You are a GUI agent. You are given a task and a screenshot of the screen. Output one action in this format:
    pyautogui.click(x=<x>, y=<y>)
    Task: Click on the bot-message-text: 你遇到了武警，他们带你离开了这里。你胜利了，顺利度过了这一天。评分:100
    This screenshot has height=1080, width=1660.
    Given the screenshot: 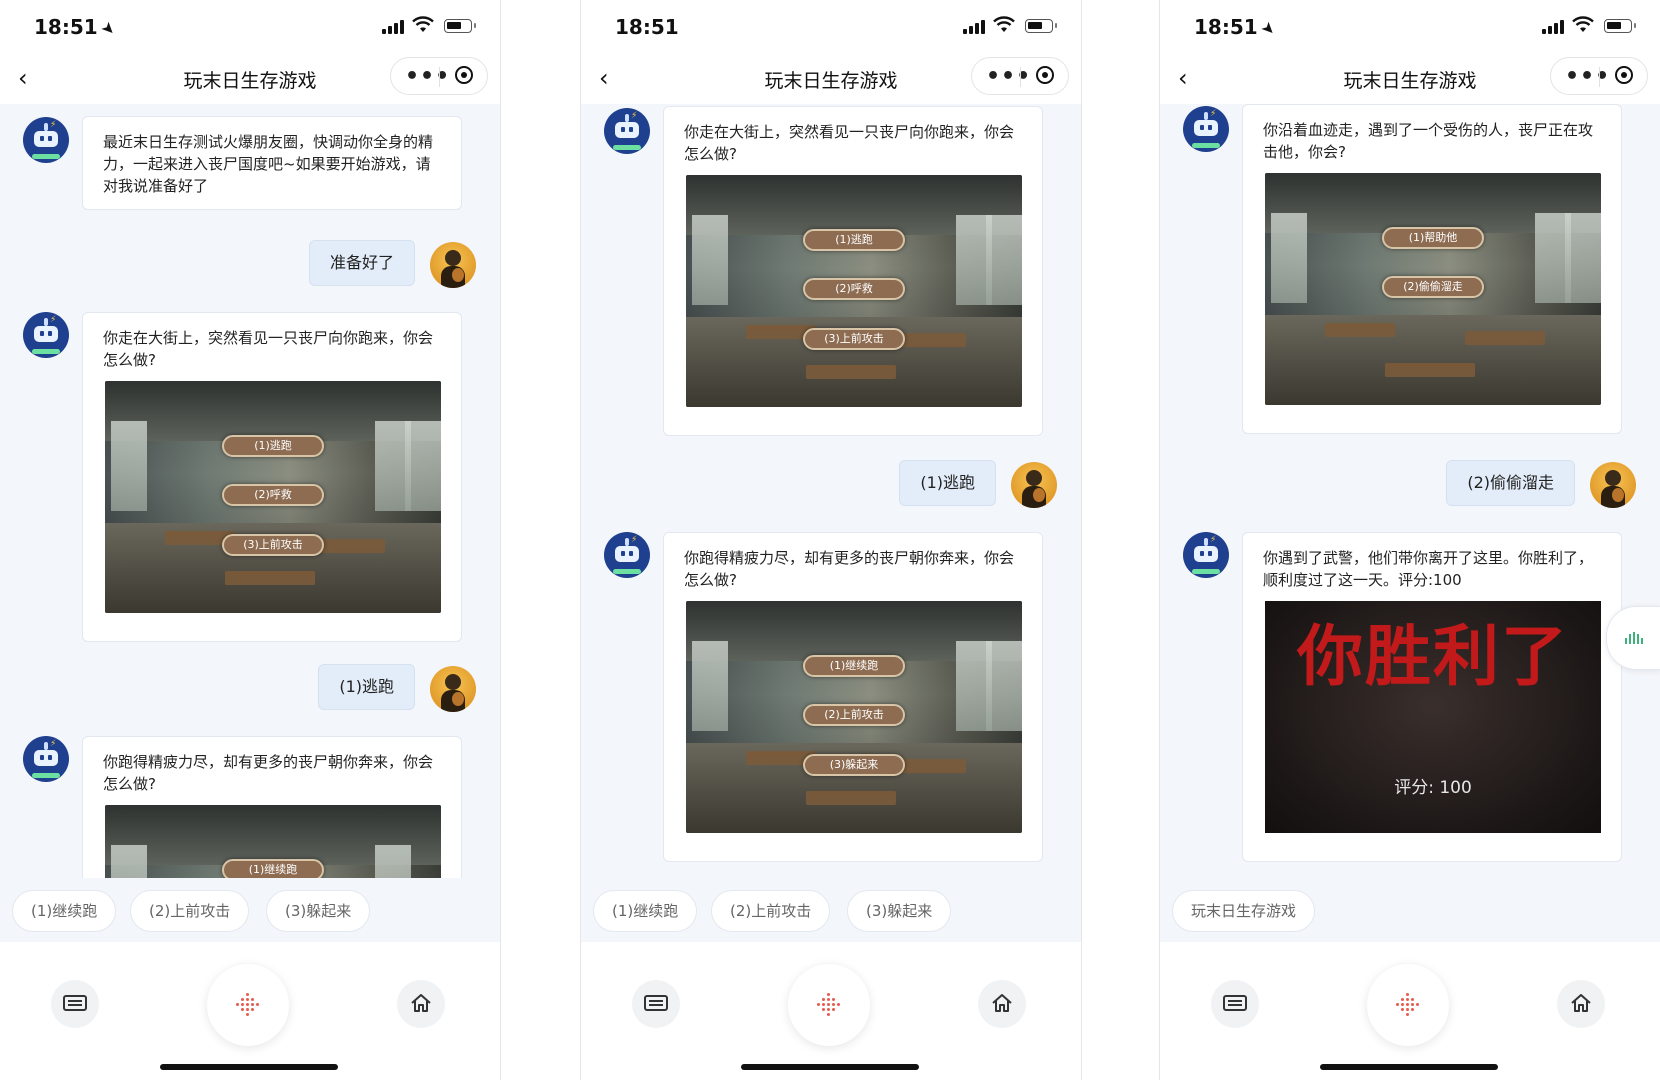 What is the action you would take?
    pyautogui.click(x=1428, y=569)
    